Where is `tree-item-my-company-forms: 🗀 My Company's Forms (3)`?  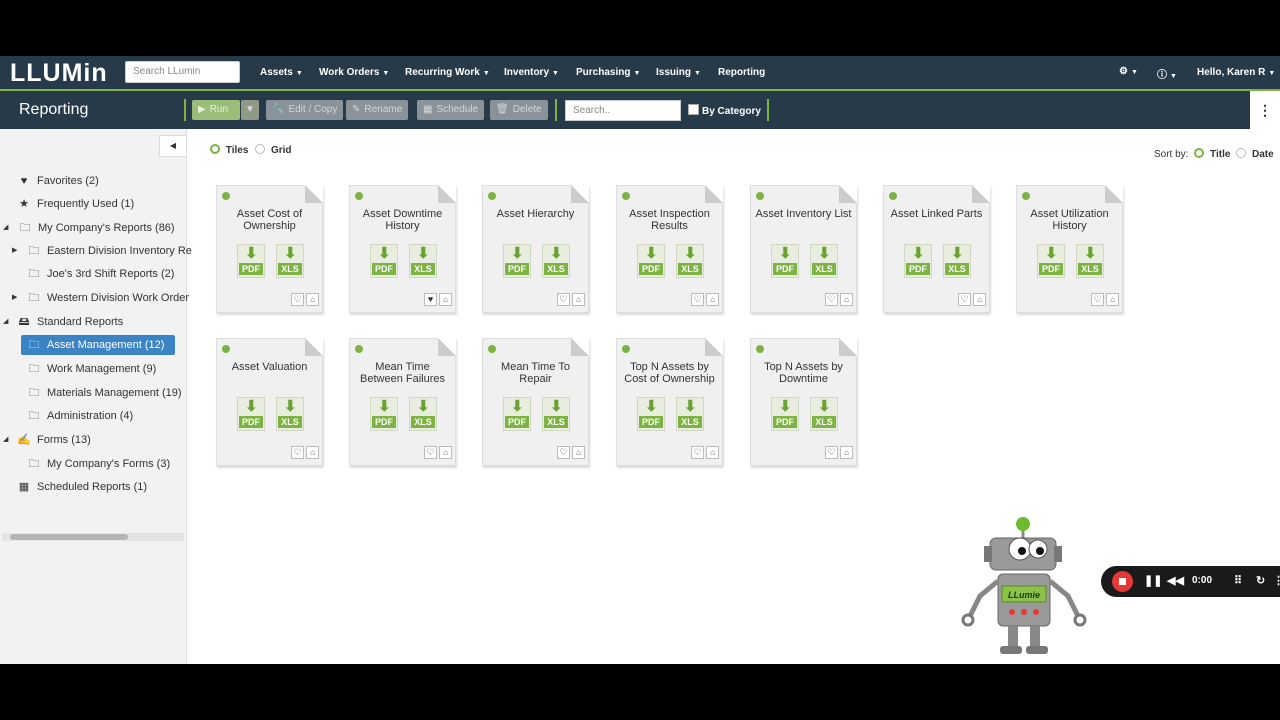
tree-item-my-company-forms: 🗀 My Company's Forms (3) is located at coordinates (99, 464).